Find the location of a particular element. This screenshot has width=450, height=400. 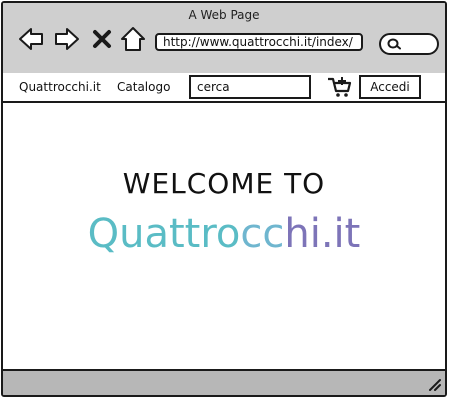

search-icon is located at coordinates (394, 44).